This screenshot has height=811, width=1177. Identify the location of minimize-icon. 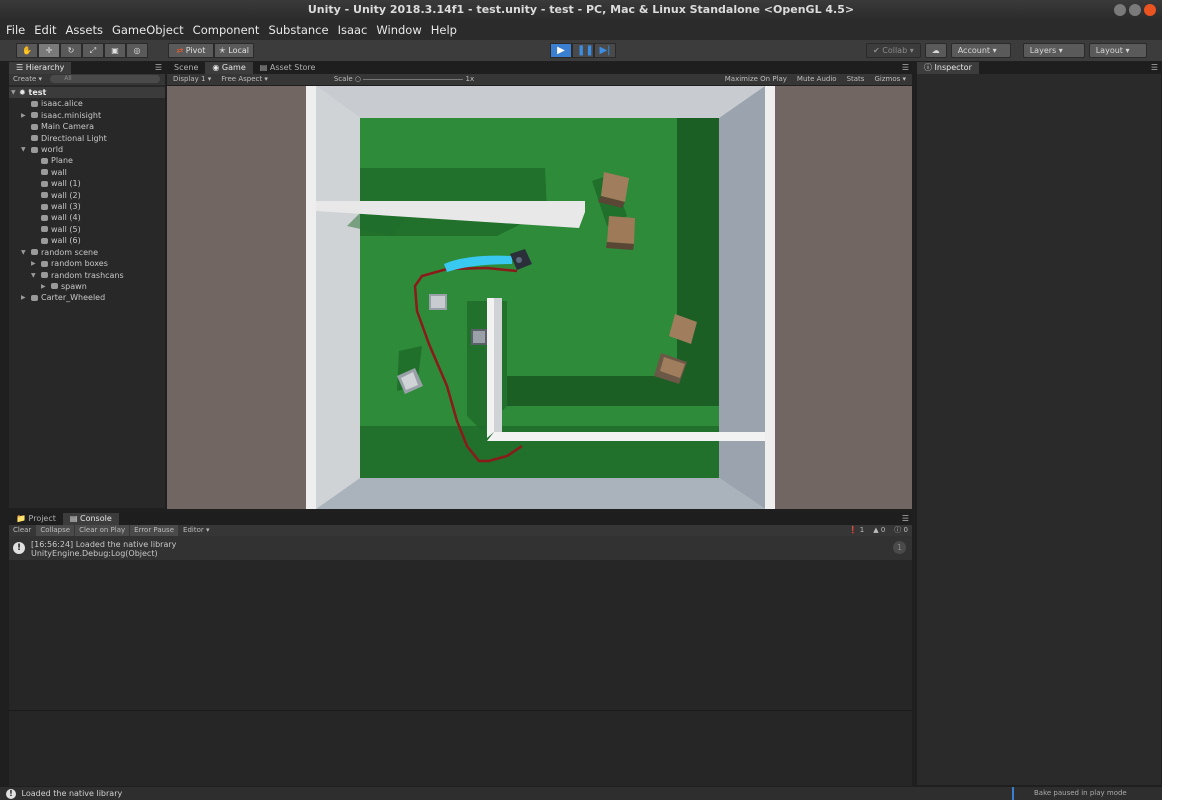
(1120, 10).